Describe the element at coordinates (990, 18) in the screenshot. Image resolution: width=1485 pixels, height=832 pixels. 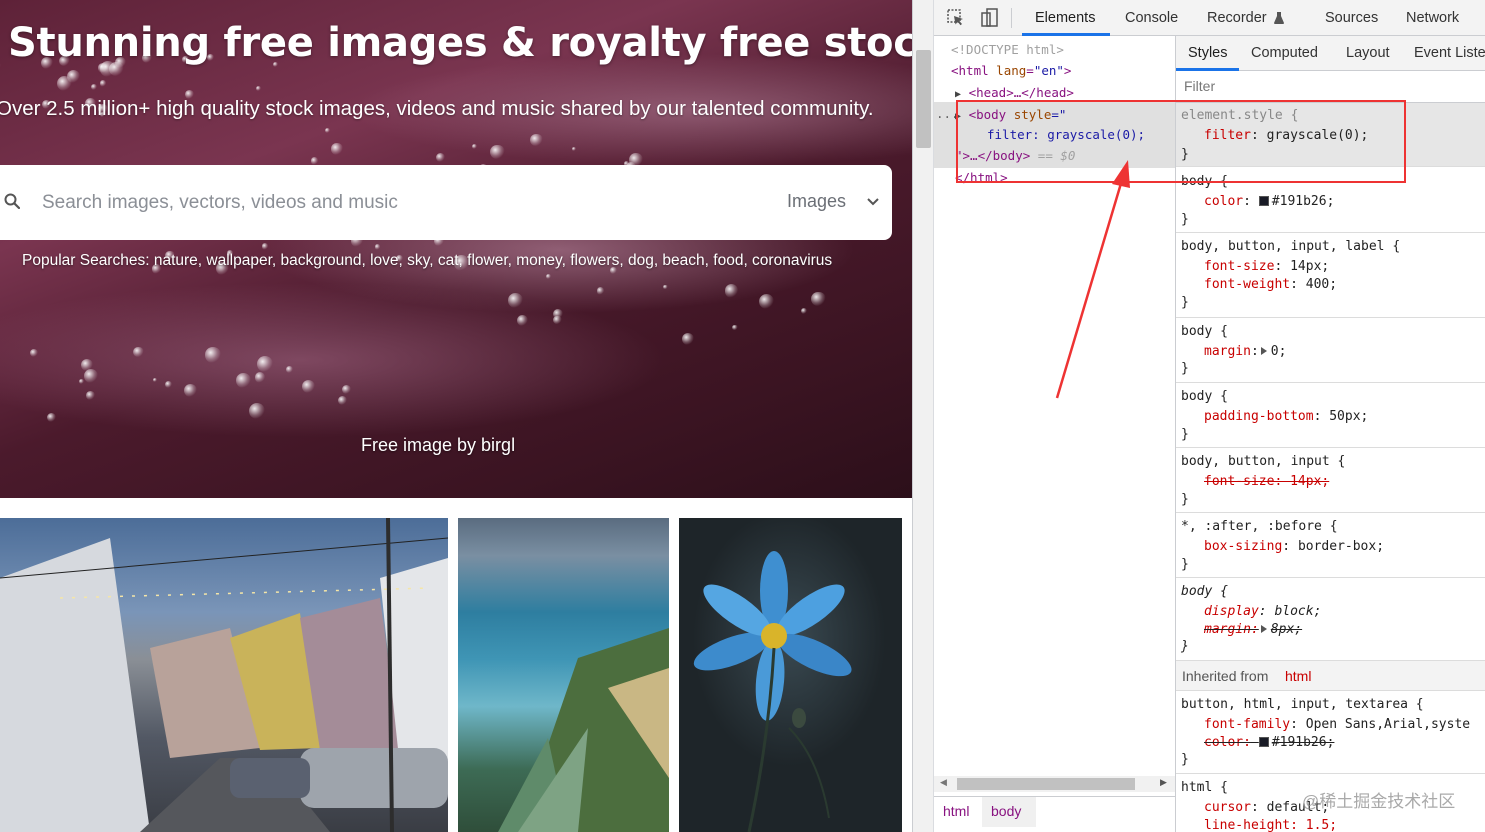
I see `device-toolbar-icon` at that location.